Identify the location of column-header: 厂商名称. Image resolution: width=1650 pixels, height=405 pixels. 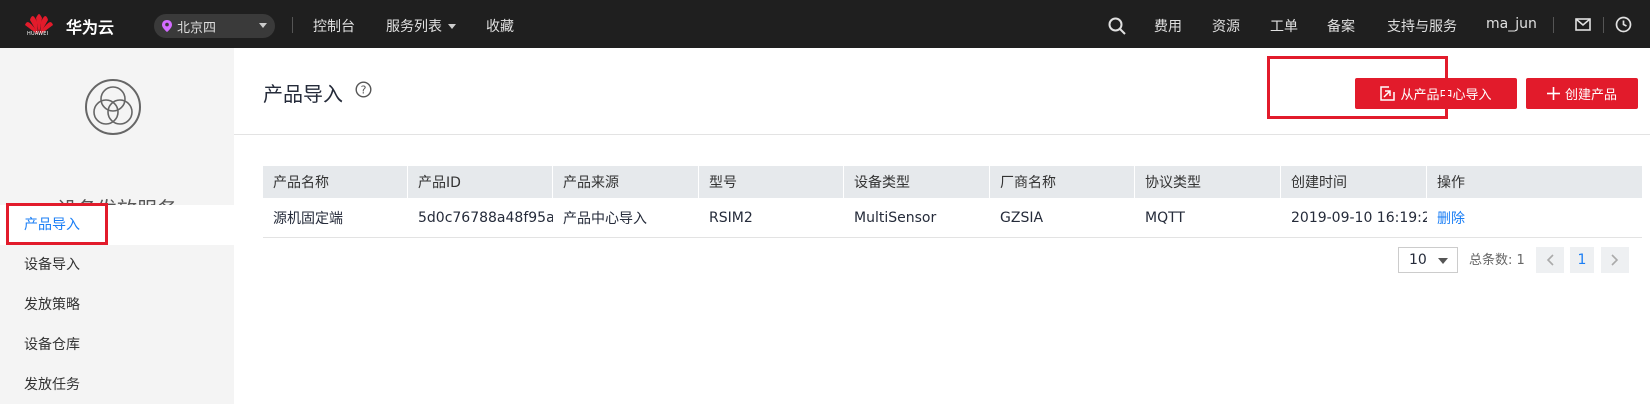
(1062, 182).